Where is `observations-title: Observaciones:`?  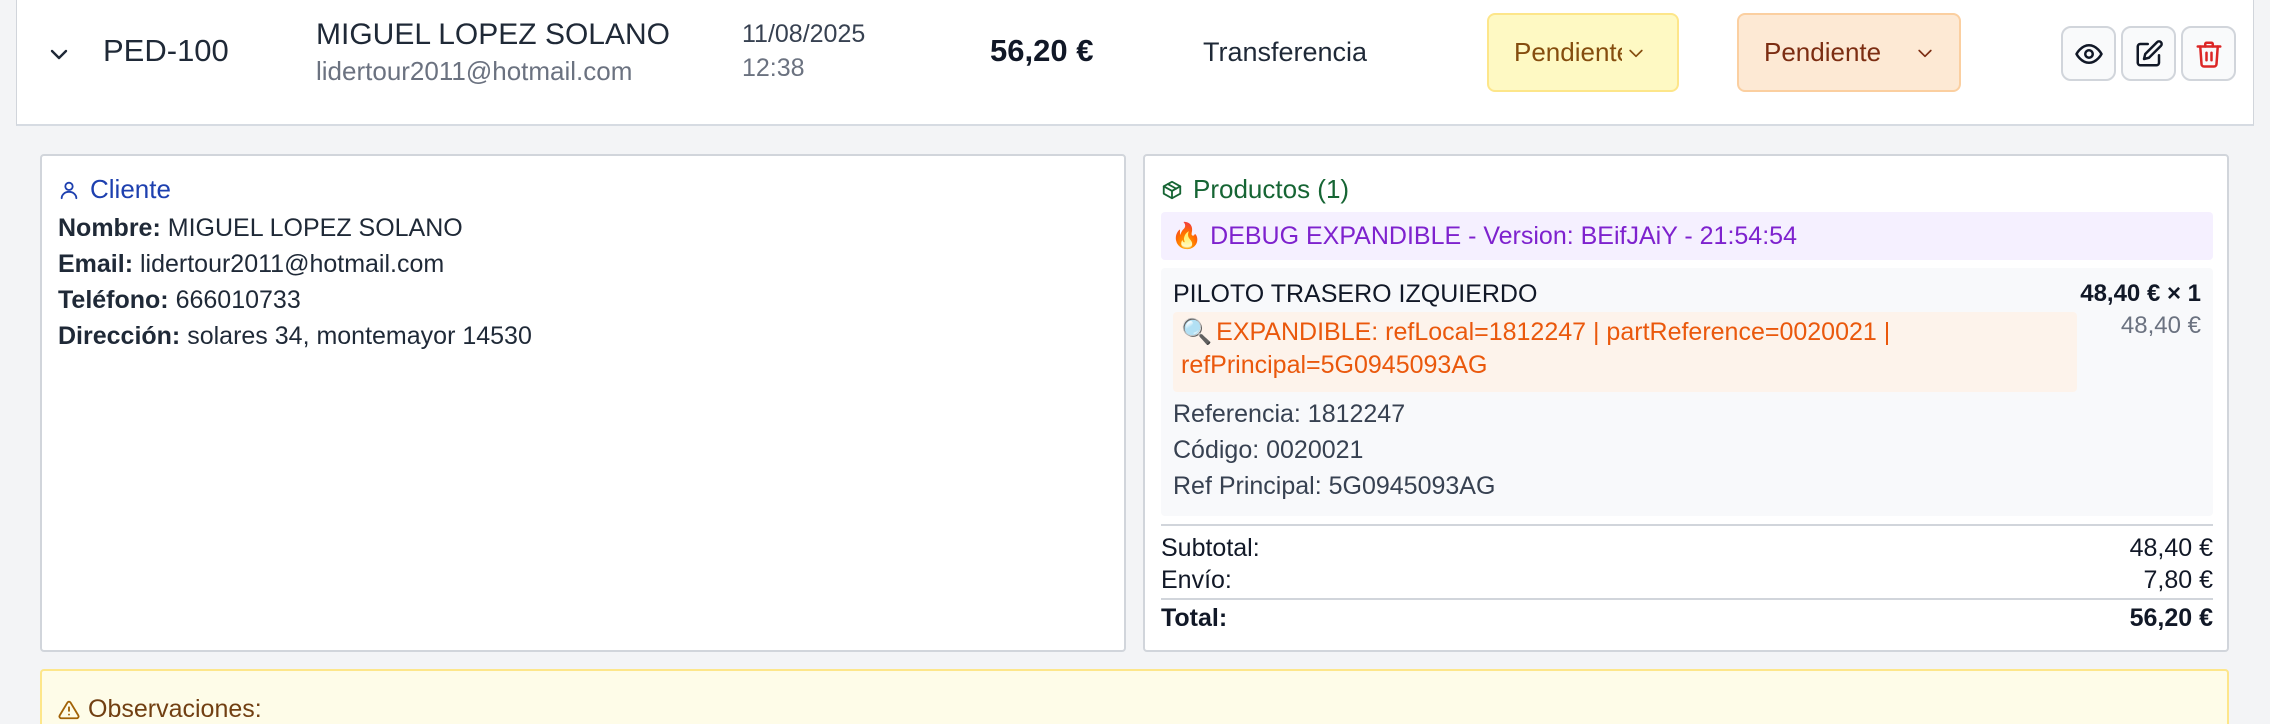 observations-title: Observaciones: is located at coordinates (160, 709).